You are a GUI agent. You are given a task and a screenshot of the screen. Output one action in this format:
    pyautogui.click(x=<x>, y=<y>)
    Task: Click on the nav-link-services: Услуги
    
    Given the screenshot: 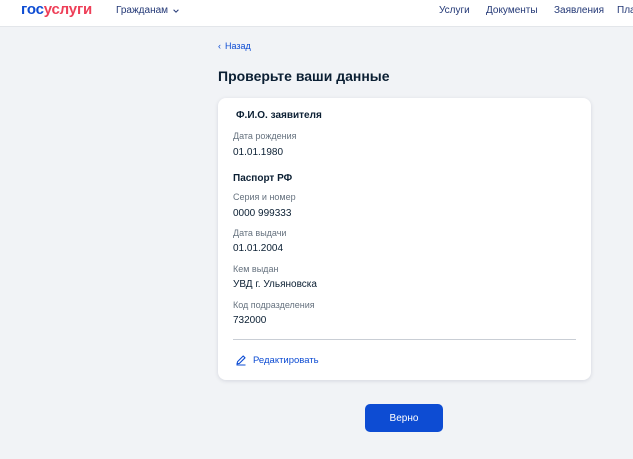 What is the action you would take?
    pyautogui.click(x=454, y=10)
    